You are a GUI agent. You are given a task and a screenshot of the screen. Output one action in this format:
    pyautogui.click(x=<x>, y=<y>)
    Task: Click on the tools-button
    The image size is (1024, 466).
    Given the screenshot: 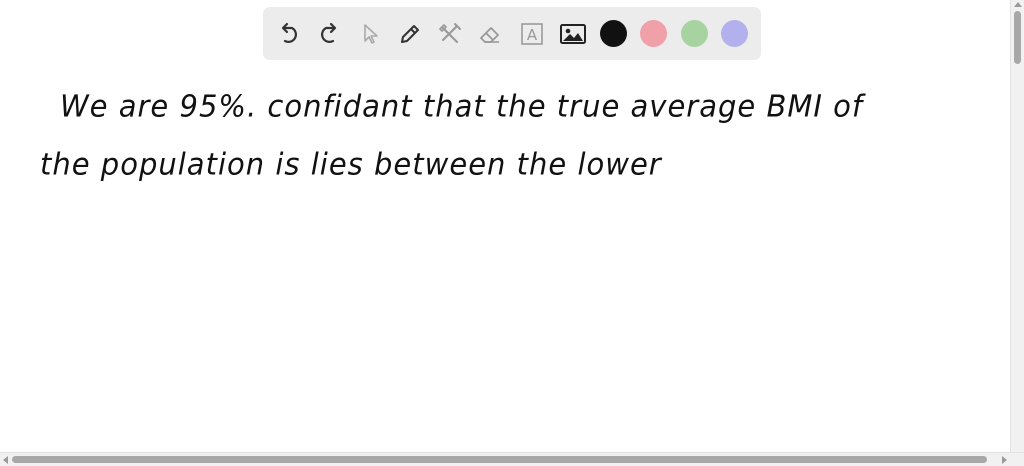 What is the action you would take?
    pyautogui.click(x=450, y=34)
    